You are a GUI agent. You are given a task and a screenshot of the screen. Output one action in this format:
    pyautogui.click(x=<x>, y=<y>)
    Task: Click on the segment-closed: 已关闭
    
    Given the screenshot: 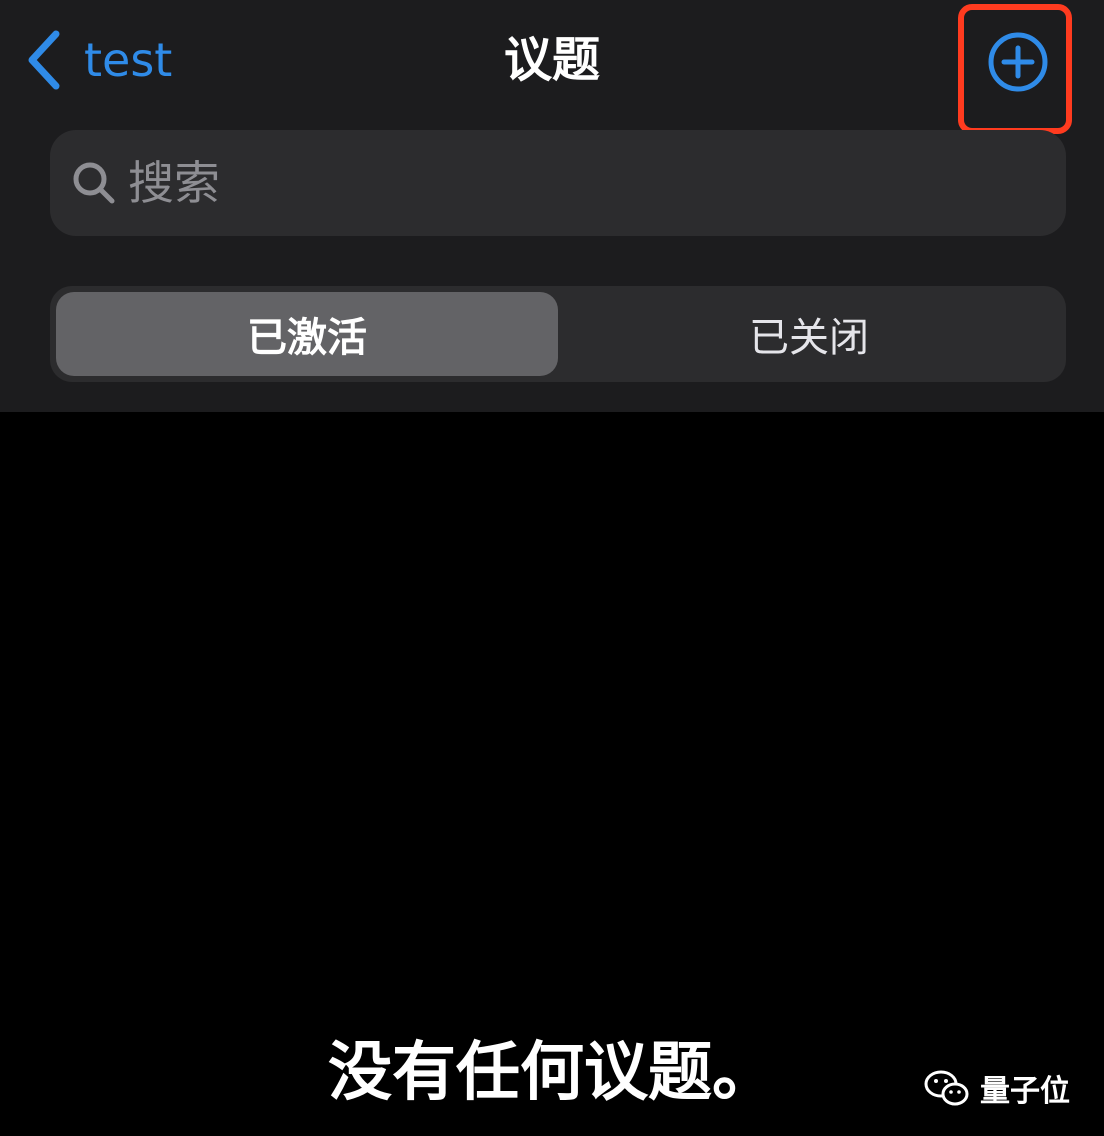 What is the action you would take?
    pyautogui.click(x=809, y=334)
    